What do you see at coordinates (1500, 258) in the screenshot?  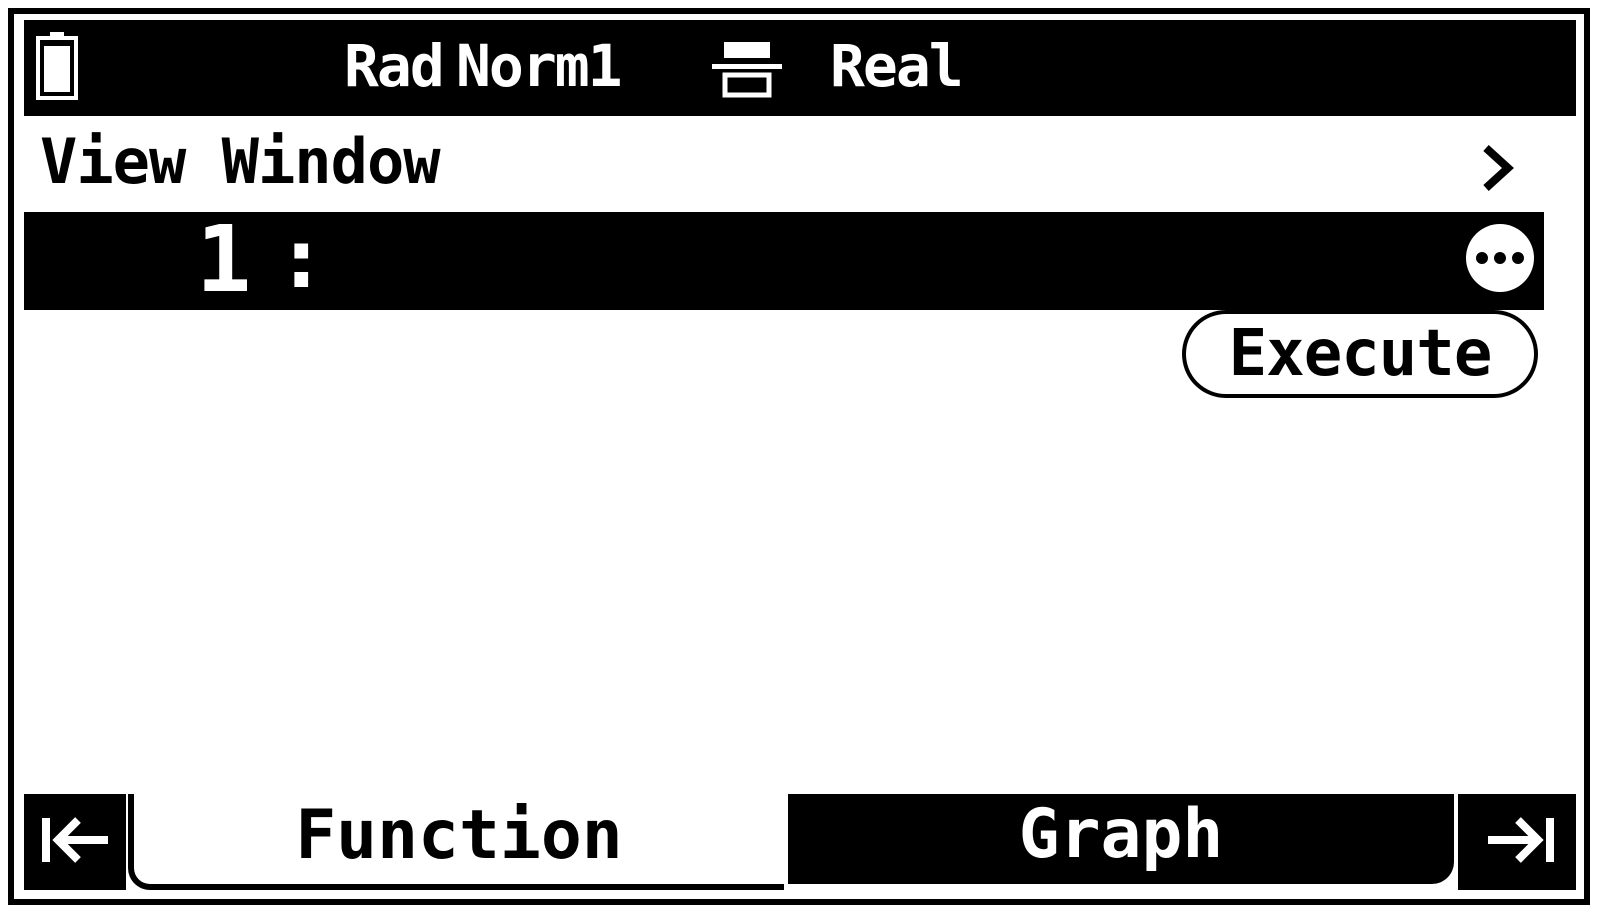 I see `more-options-icon` at bounding box center [1500, 258].